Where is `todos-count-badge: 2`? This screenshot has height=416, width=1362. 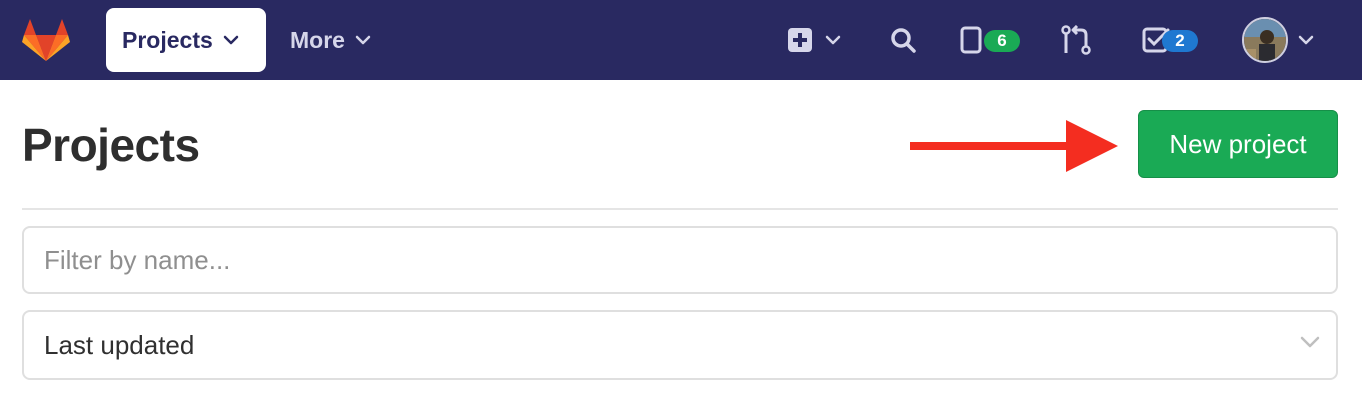
todos-count-badge: 2 is located at coordinates (1180, 41).